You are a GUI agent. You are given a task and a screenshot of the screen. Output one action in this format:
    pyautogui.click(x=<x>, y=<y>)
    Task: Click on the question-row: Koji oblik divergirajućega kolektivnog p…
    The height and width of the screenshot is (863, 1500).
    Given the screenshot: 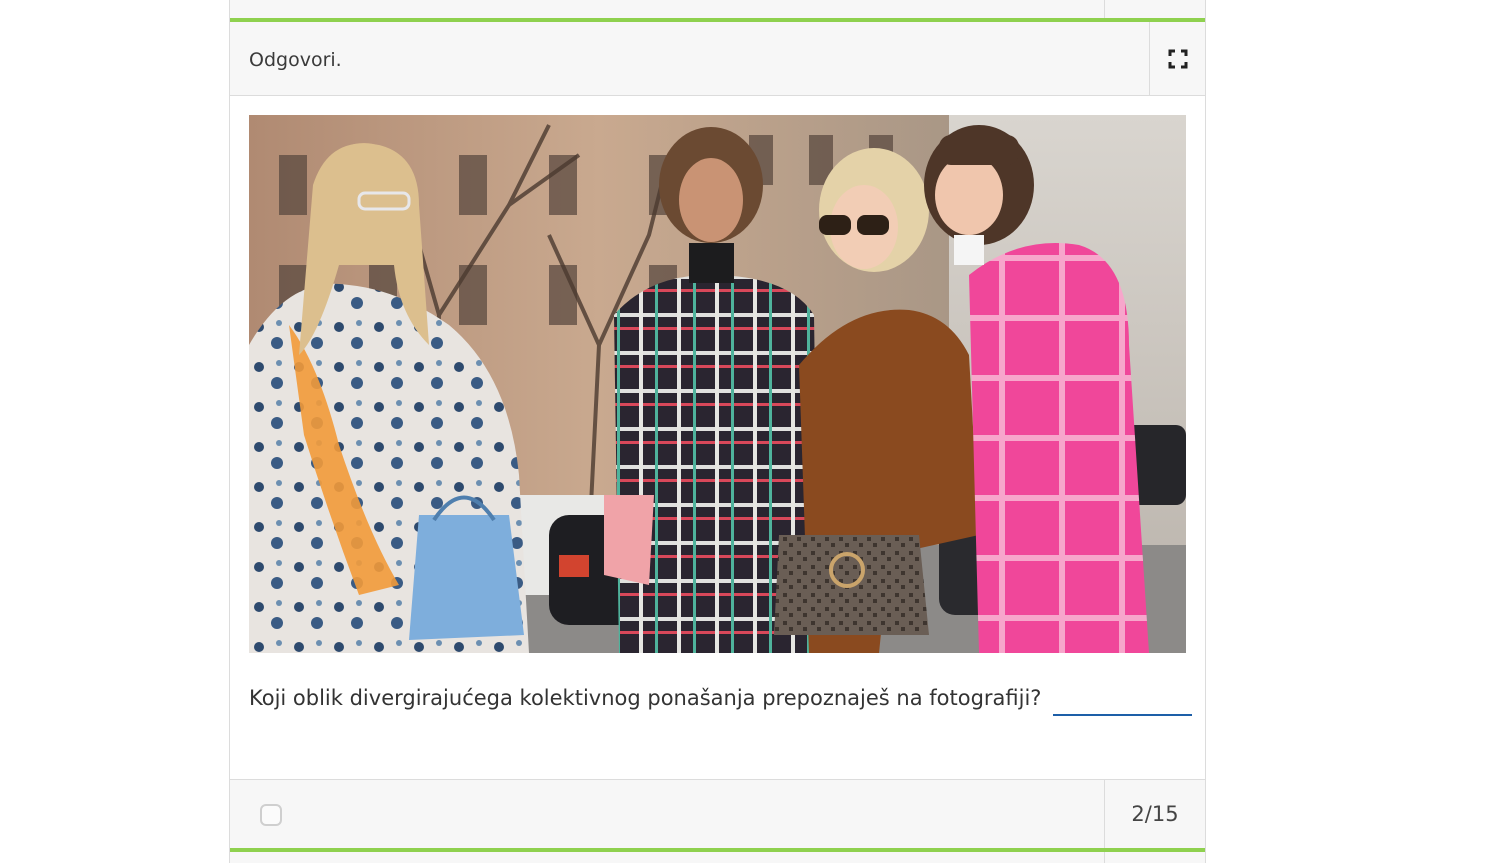 What is the action you would take?
    pyautogui.click(x=721, y=701)
    